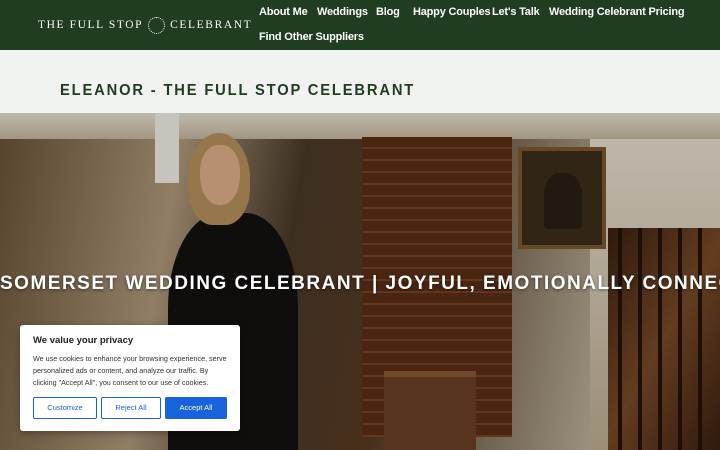 This screenshot has height=450, width=720. Describe the element at coordinates (388, 12) in the screenshot. I see `nav-blog: Blog` at that location.